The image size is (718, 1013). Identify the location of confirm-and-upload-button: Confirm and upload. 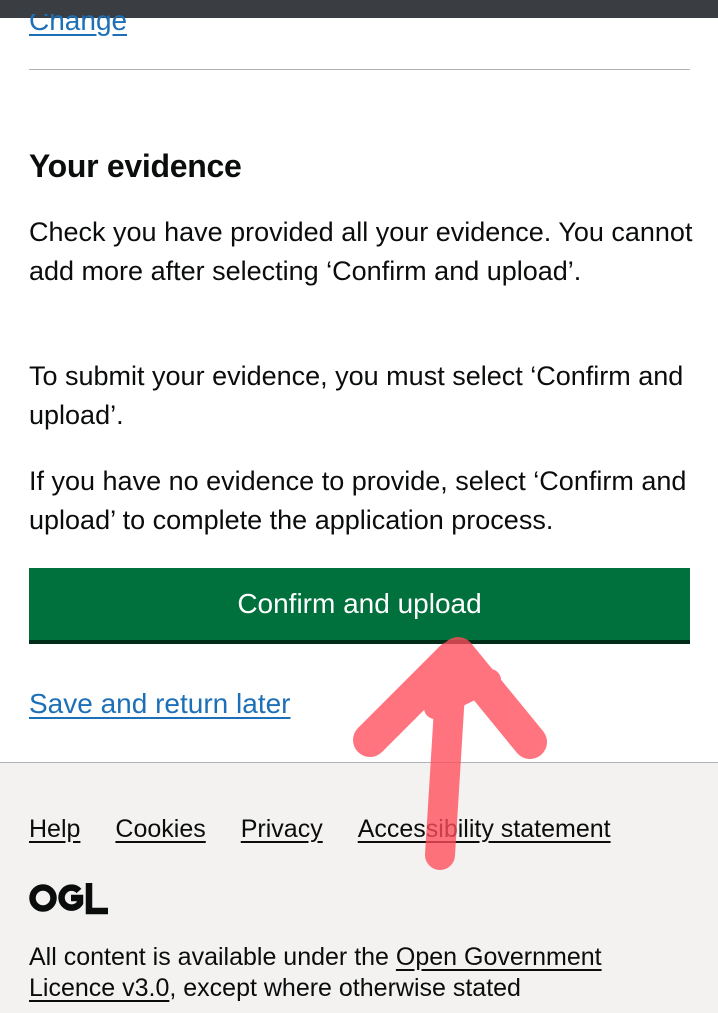
(359, 606).